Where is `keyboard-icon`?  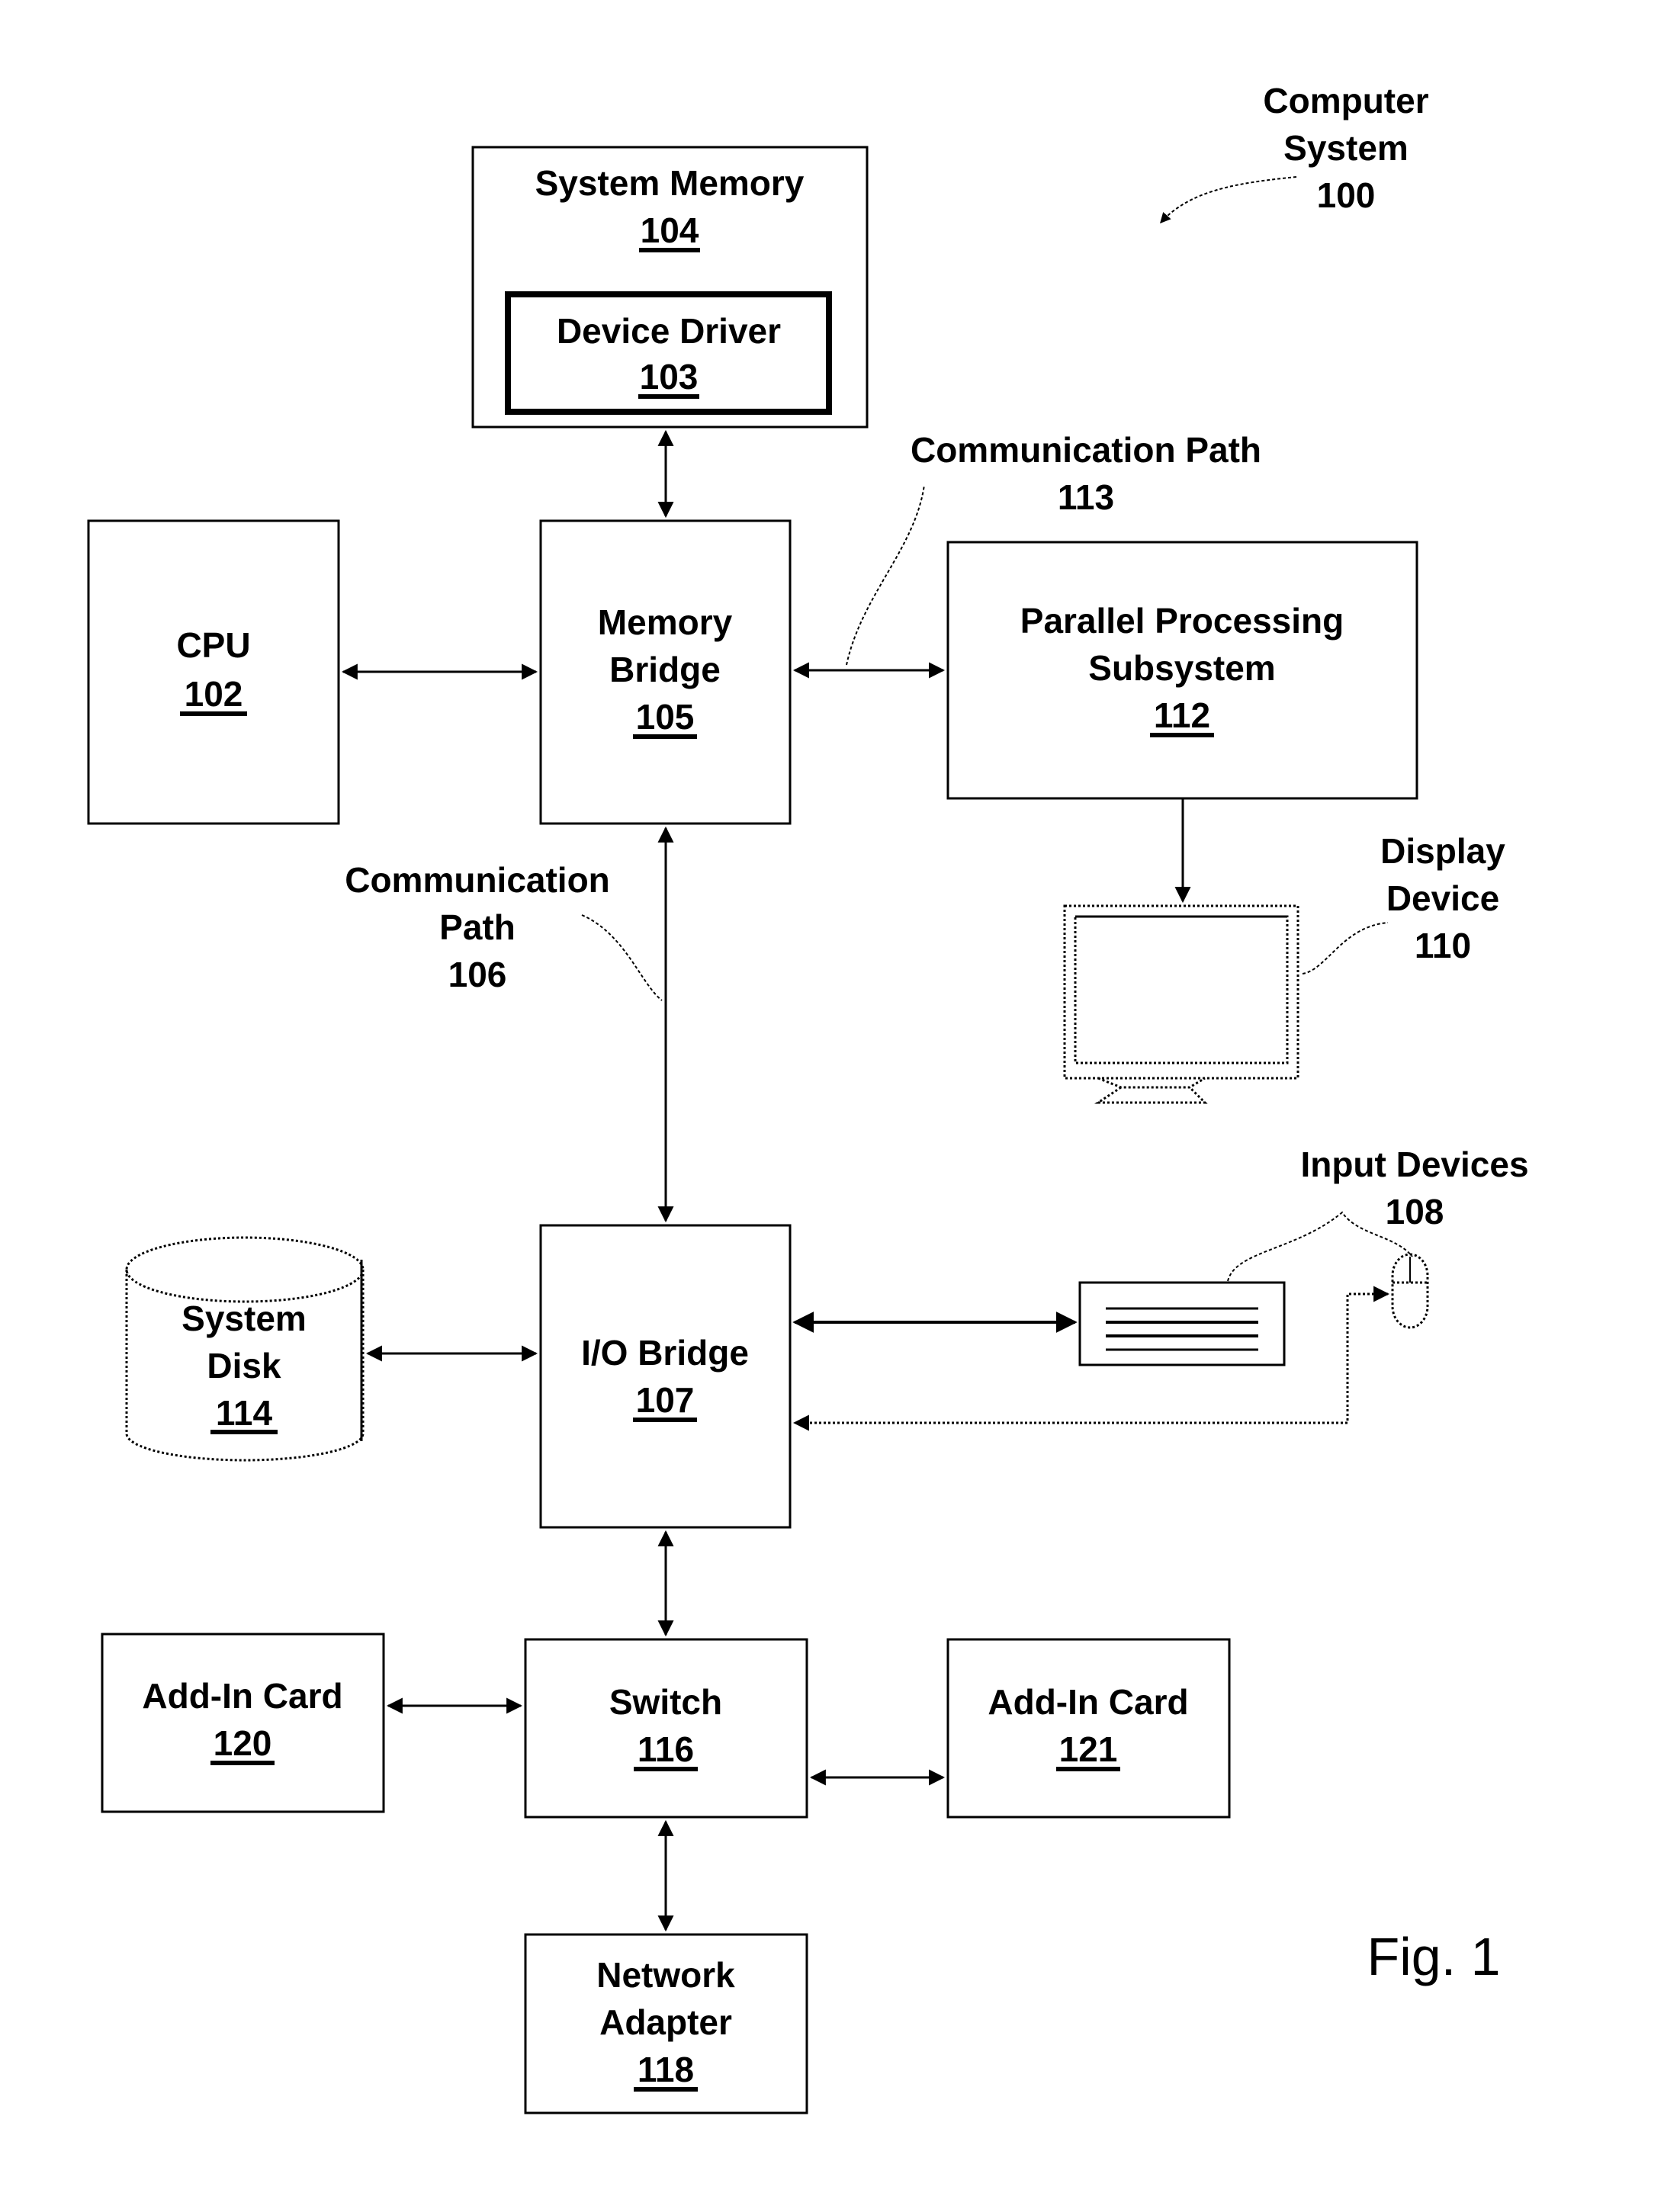
keyboard-icon is located at coordinates (1182, 1323).